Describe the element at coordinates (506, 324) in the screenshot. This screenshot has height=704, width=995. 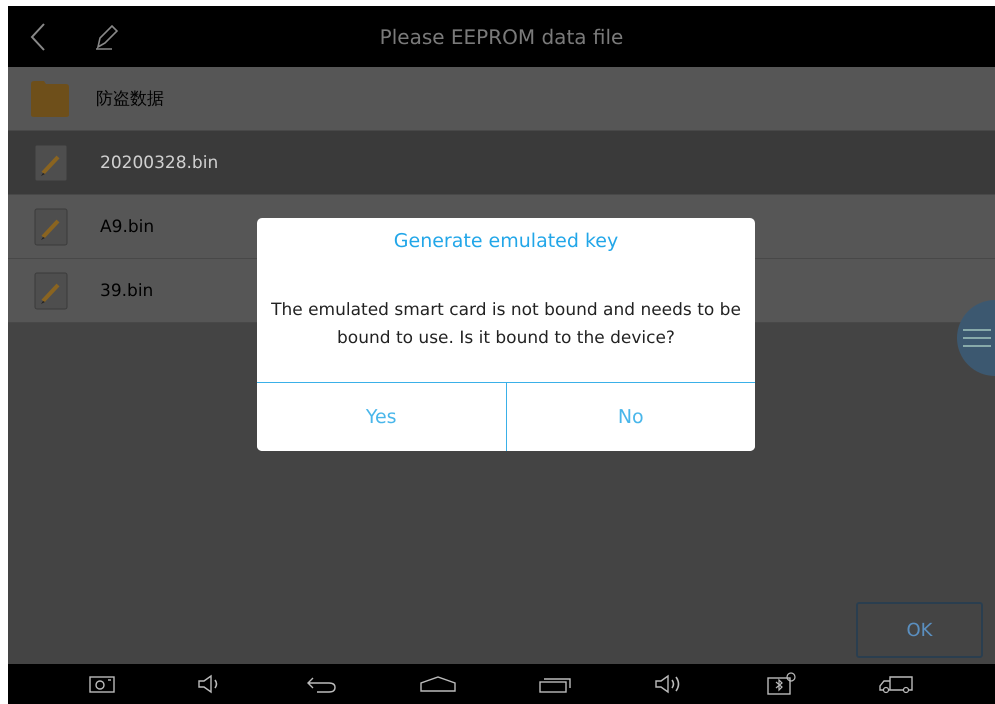
I see `dialog-message: The emulated smart card is not bound and needs to be bound to use. Is it bound to the device?` at that location.